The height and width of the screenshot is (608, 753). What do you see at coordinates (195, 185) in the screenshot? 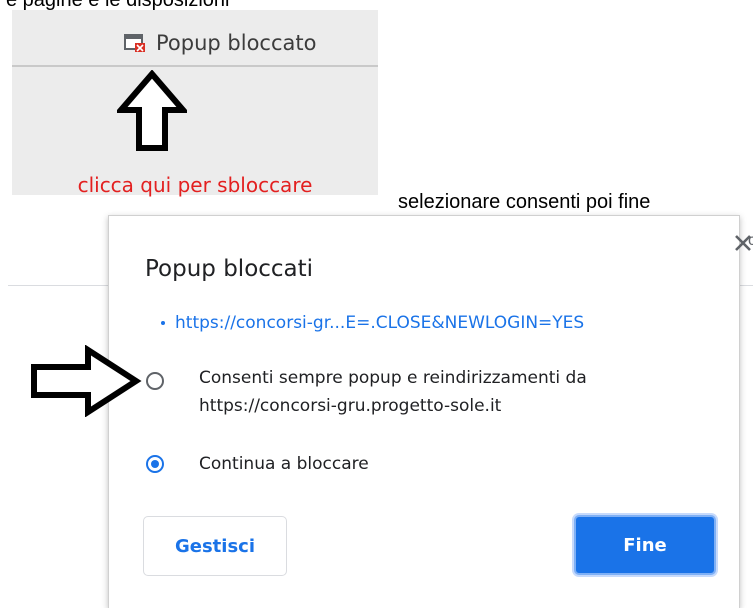
I see `unblock-hint: clicca qui per sbloccare` at bounding box center [195, 185].